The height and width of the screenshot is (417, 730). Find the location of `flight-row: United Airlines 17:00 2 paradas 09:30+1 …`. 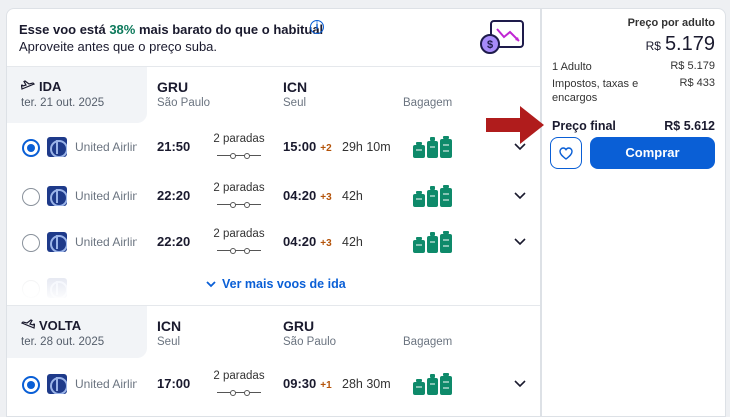

flight-row: United Airlines 17:00 2 paradas 09:30+1 … is located at coordinates (273, 385).